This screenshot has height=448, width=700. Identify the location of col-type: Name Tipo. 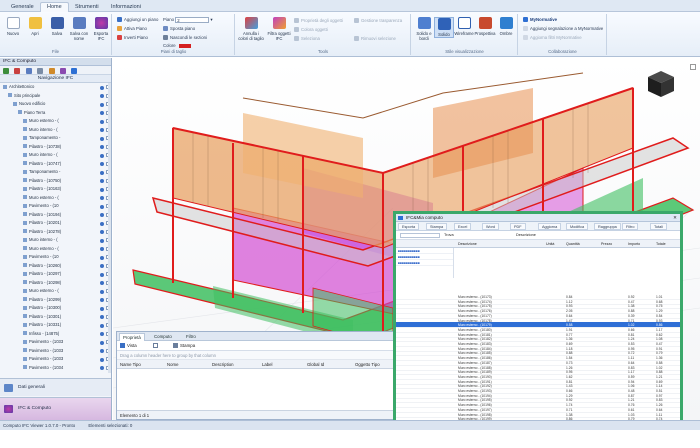
(130, 364).